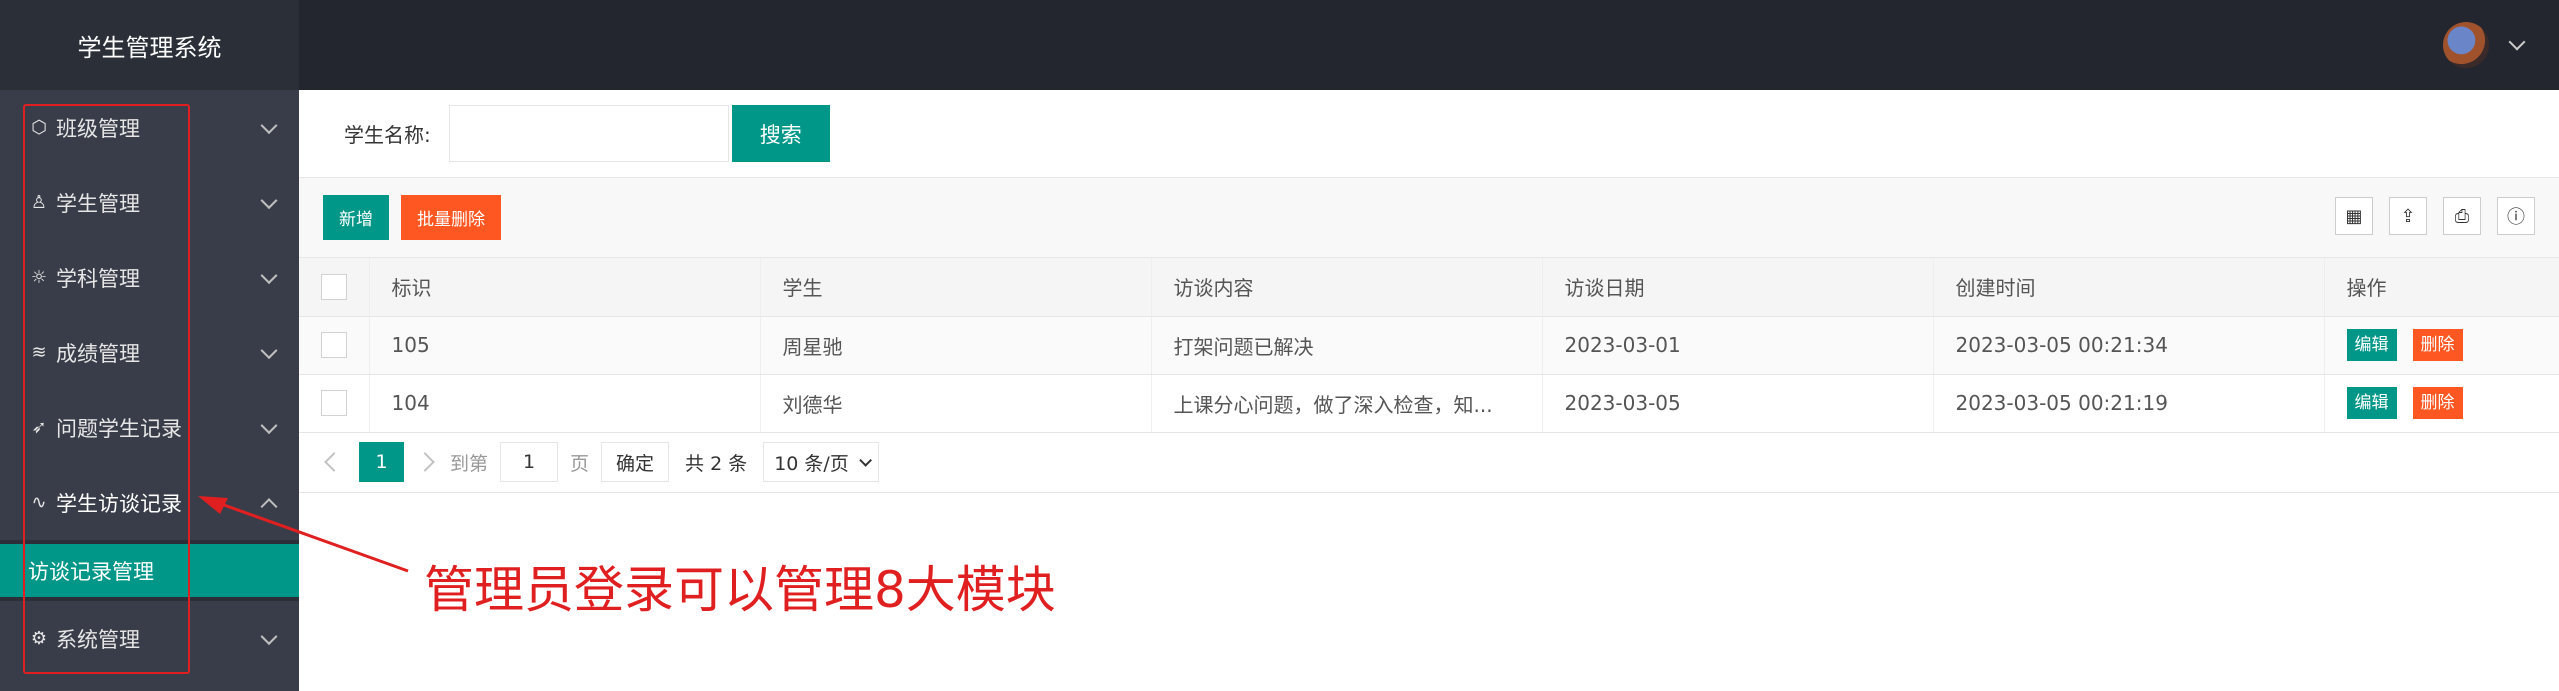 The height and width of the screenshot is (691, 2559). I want to click on student-name-input, so click(588, 133).